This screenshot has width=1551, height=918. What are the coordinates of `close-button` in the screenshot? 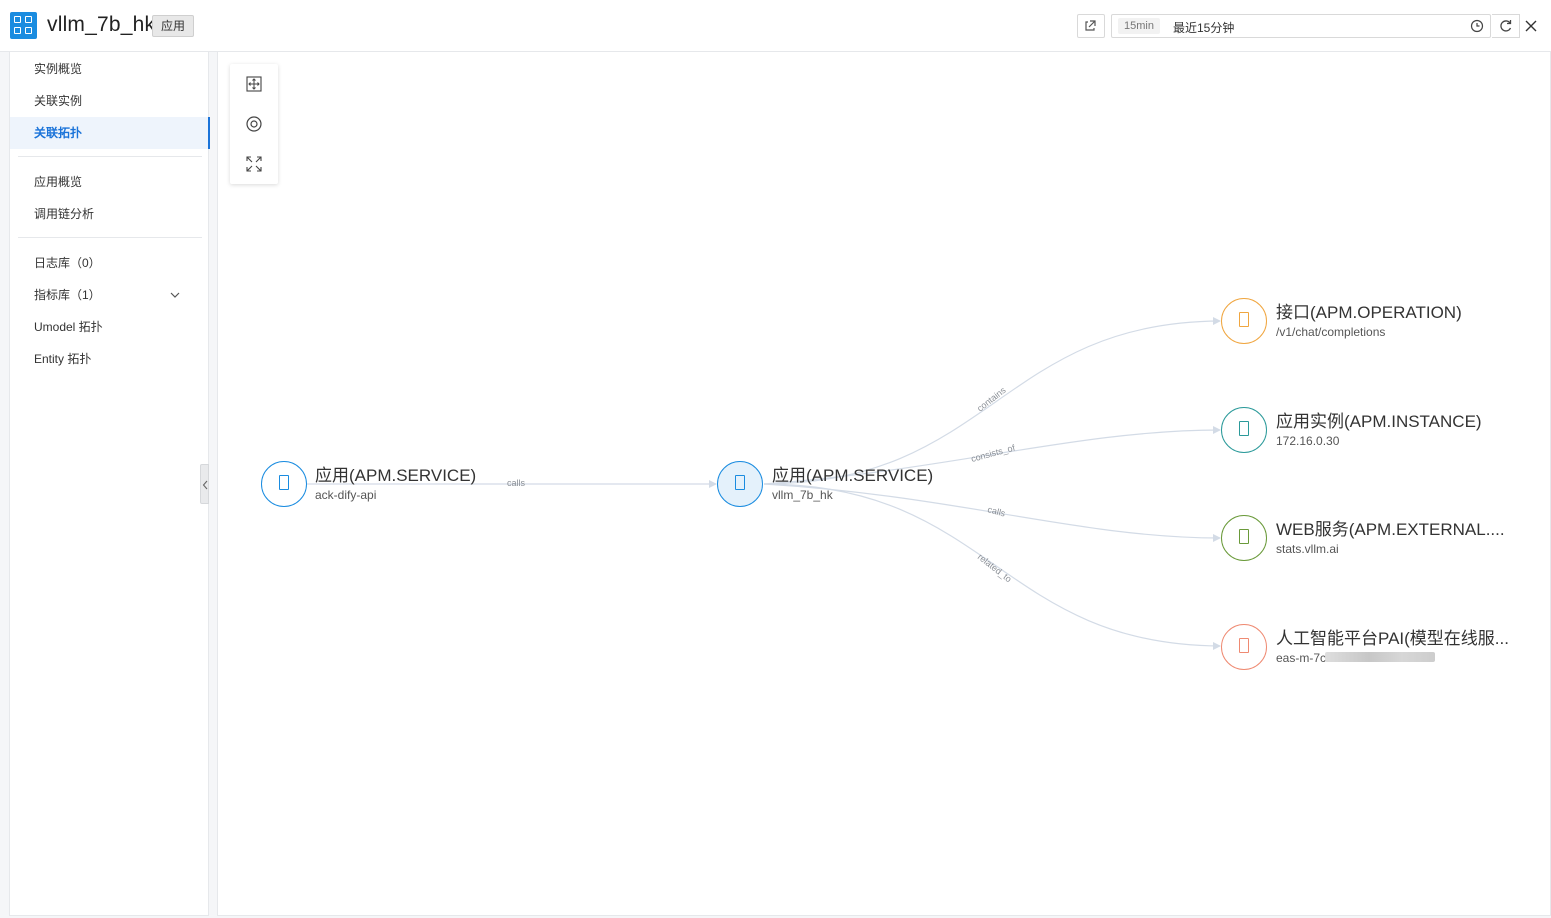 It's located at (1531, 26).